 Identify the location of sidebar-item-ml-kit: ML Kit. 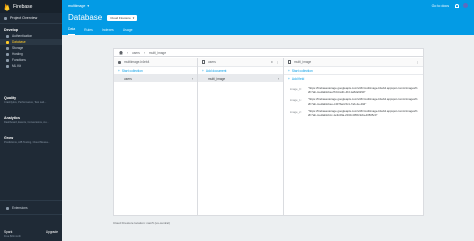
(31, 66).